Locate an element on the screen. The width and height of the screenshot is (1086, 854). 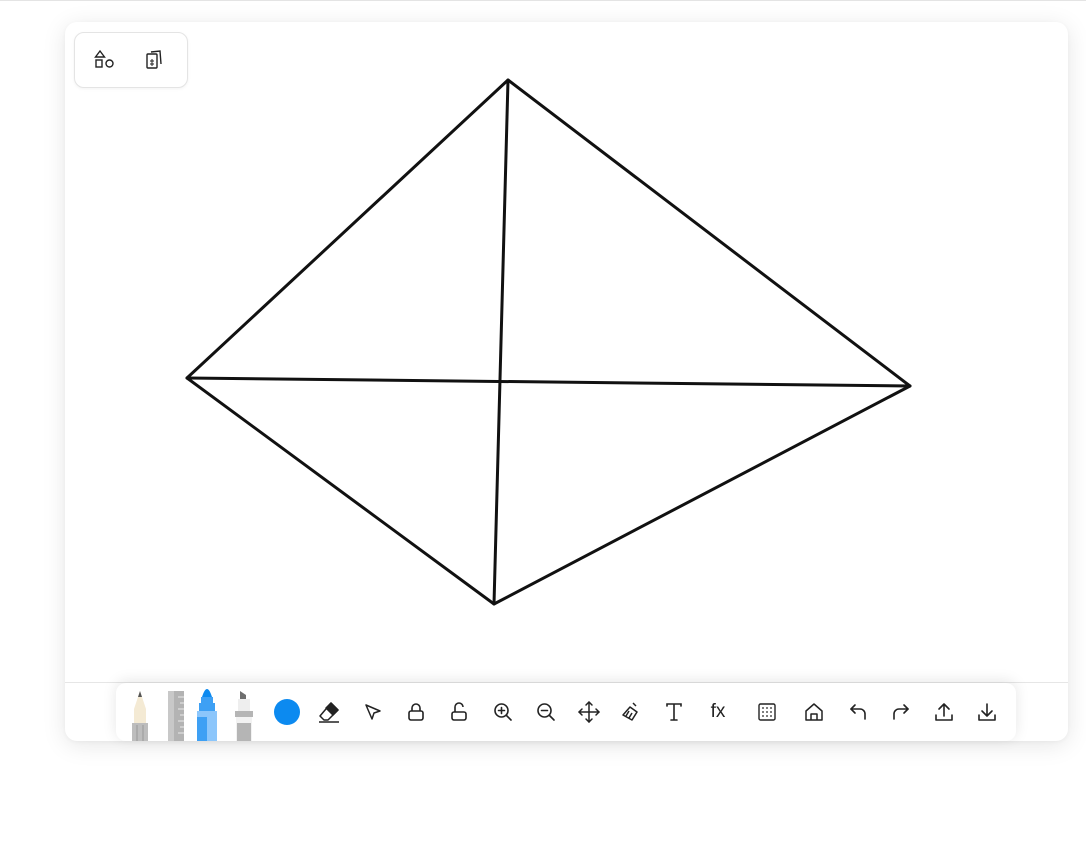
highlighter-tool is located at coordinates (243, 712).